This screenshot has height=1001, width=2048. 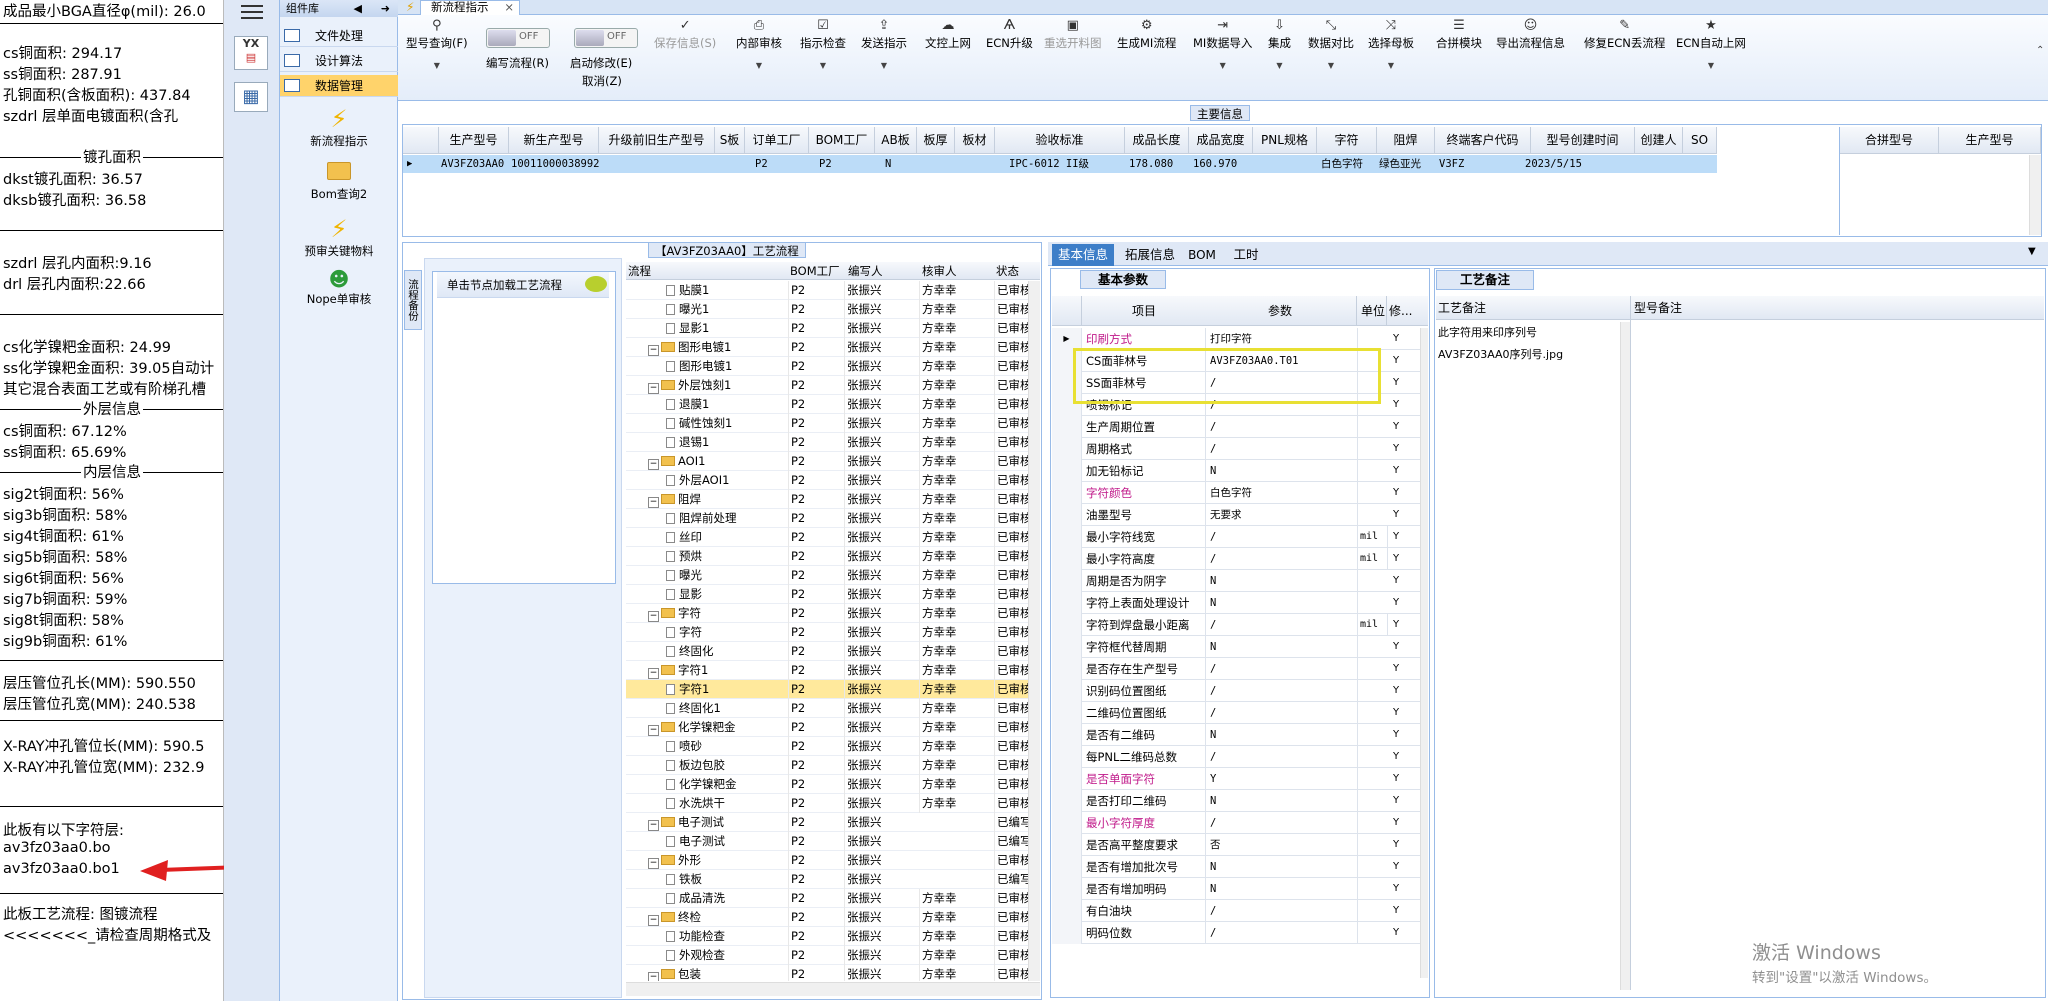 I want to click on flow-row: − 阻焊 P2 张振兴 方幸幸 已审核, so click(x=833, y=499).